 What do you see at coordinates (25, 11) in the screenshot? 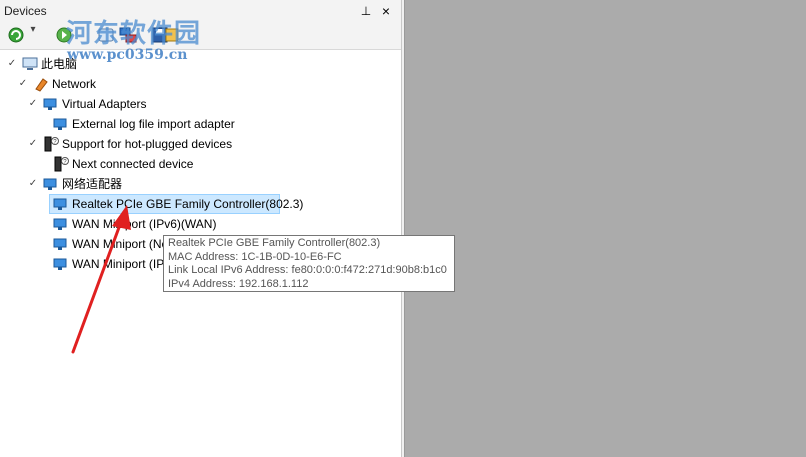
I see `panel-title: Devices` at bounding box center [25, 11].